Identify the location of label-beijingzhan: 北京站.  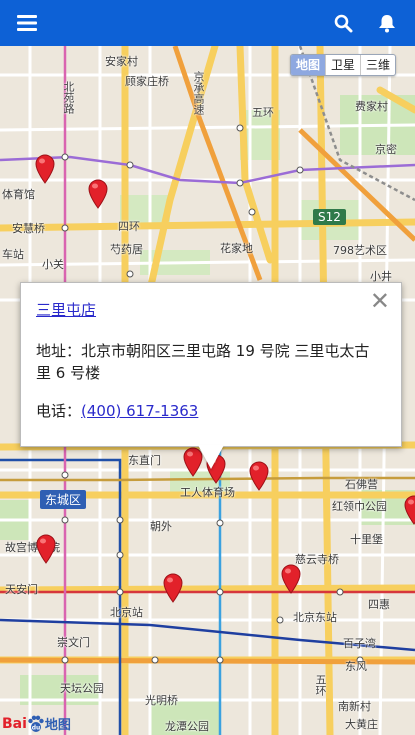
(126, 612).